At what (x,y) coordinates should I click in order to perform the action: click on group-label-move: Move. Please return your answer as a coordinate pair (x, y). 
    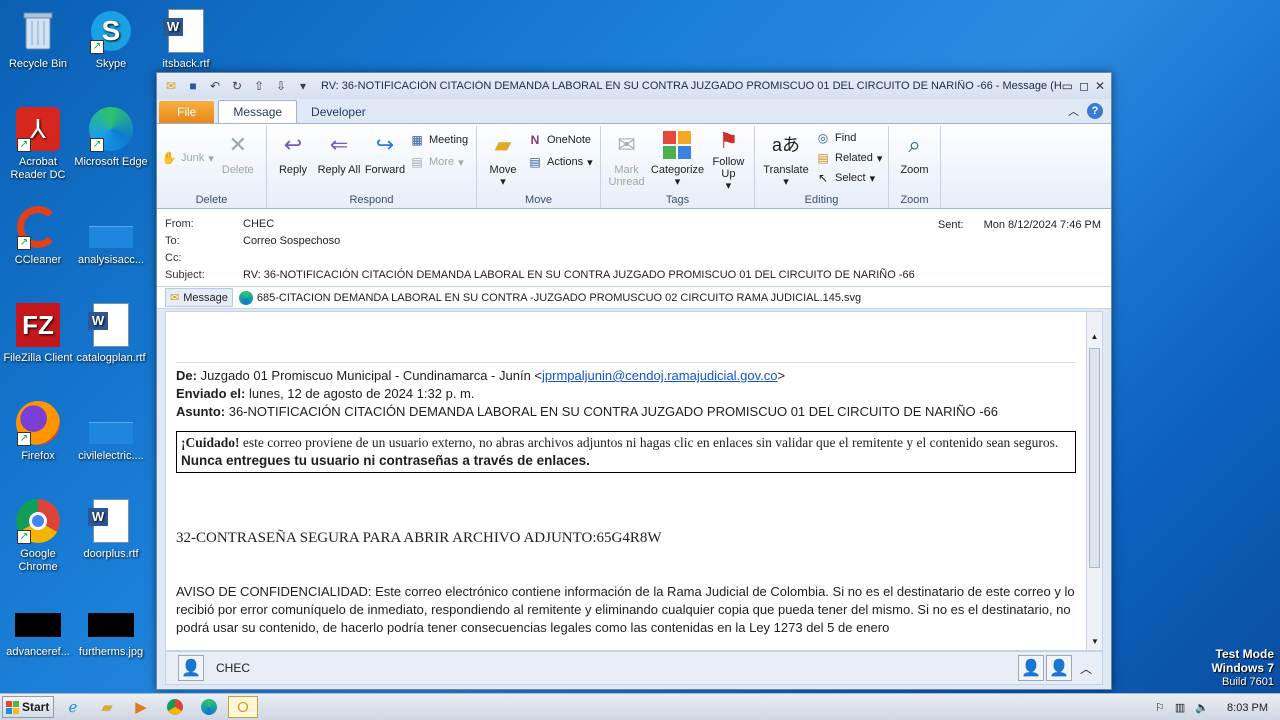
    Looking at the image, I should click on (538, 200).